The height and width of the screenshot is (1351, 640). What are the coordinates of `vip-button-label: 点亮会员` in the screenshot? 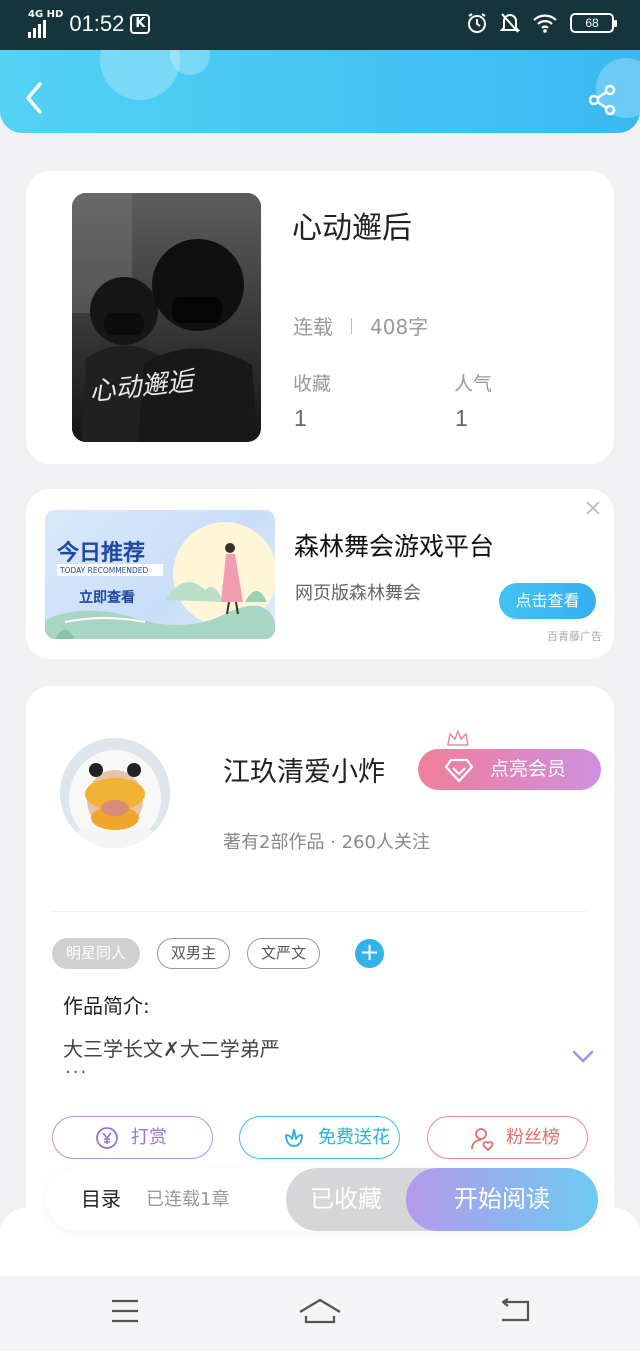 It's located at (528, 769).